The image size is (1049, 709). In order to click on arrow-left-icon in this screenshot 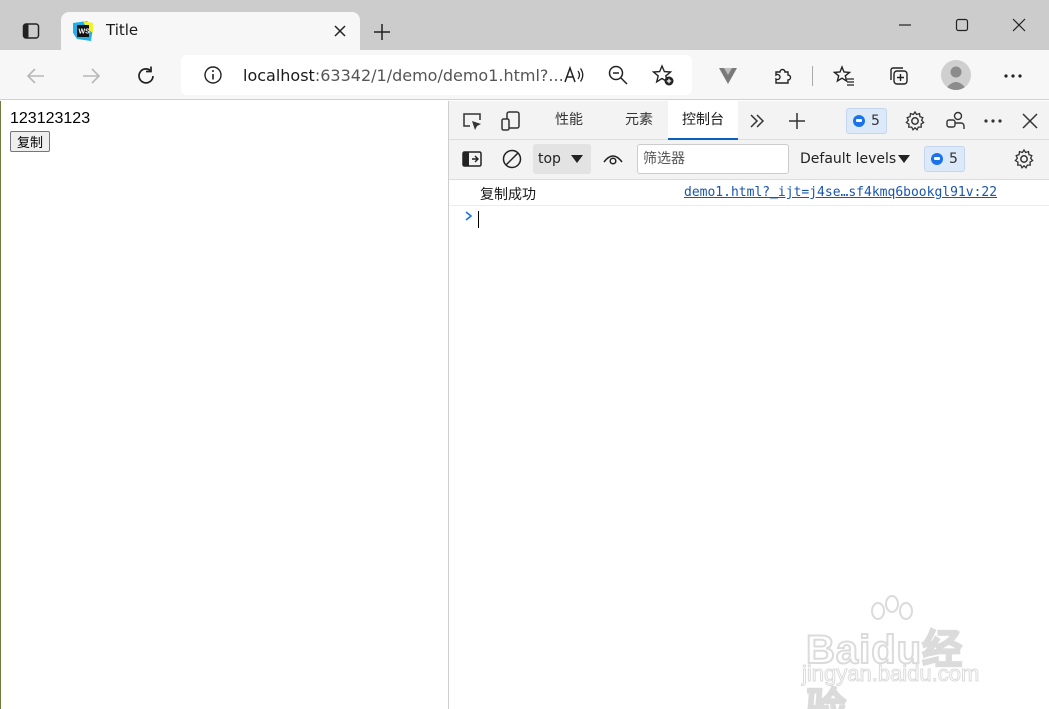, I will do `click(35, 76)`.